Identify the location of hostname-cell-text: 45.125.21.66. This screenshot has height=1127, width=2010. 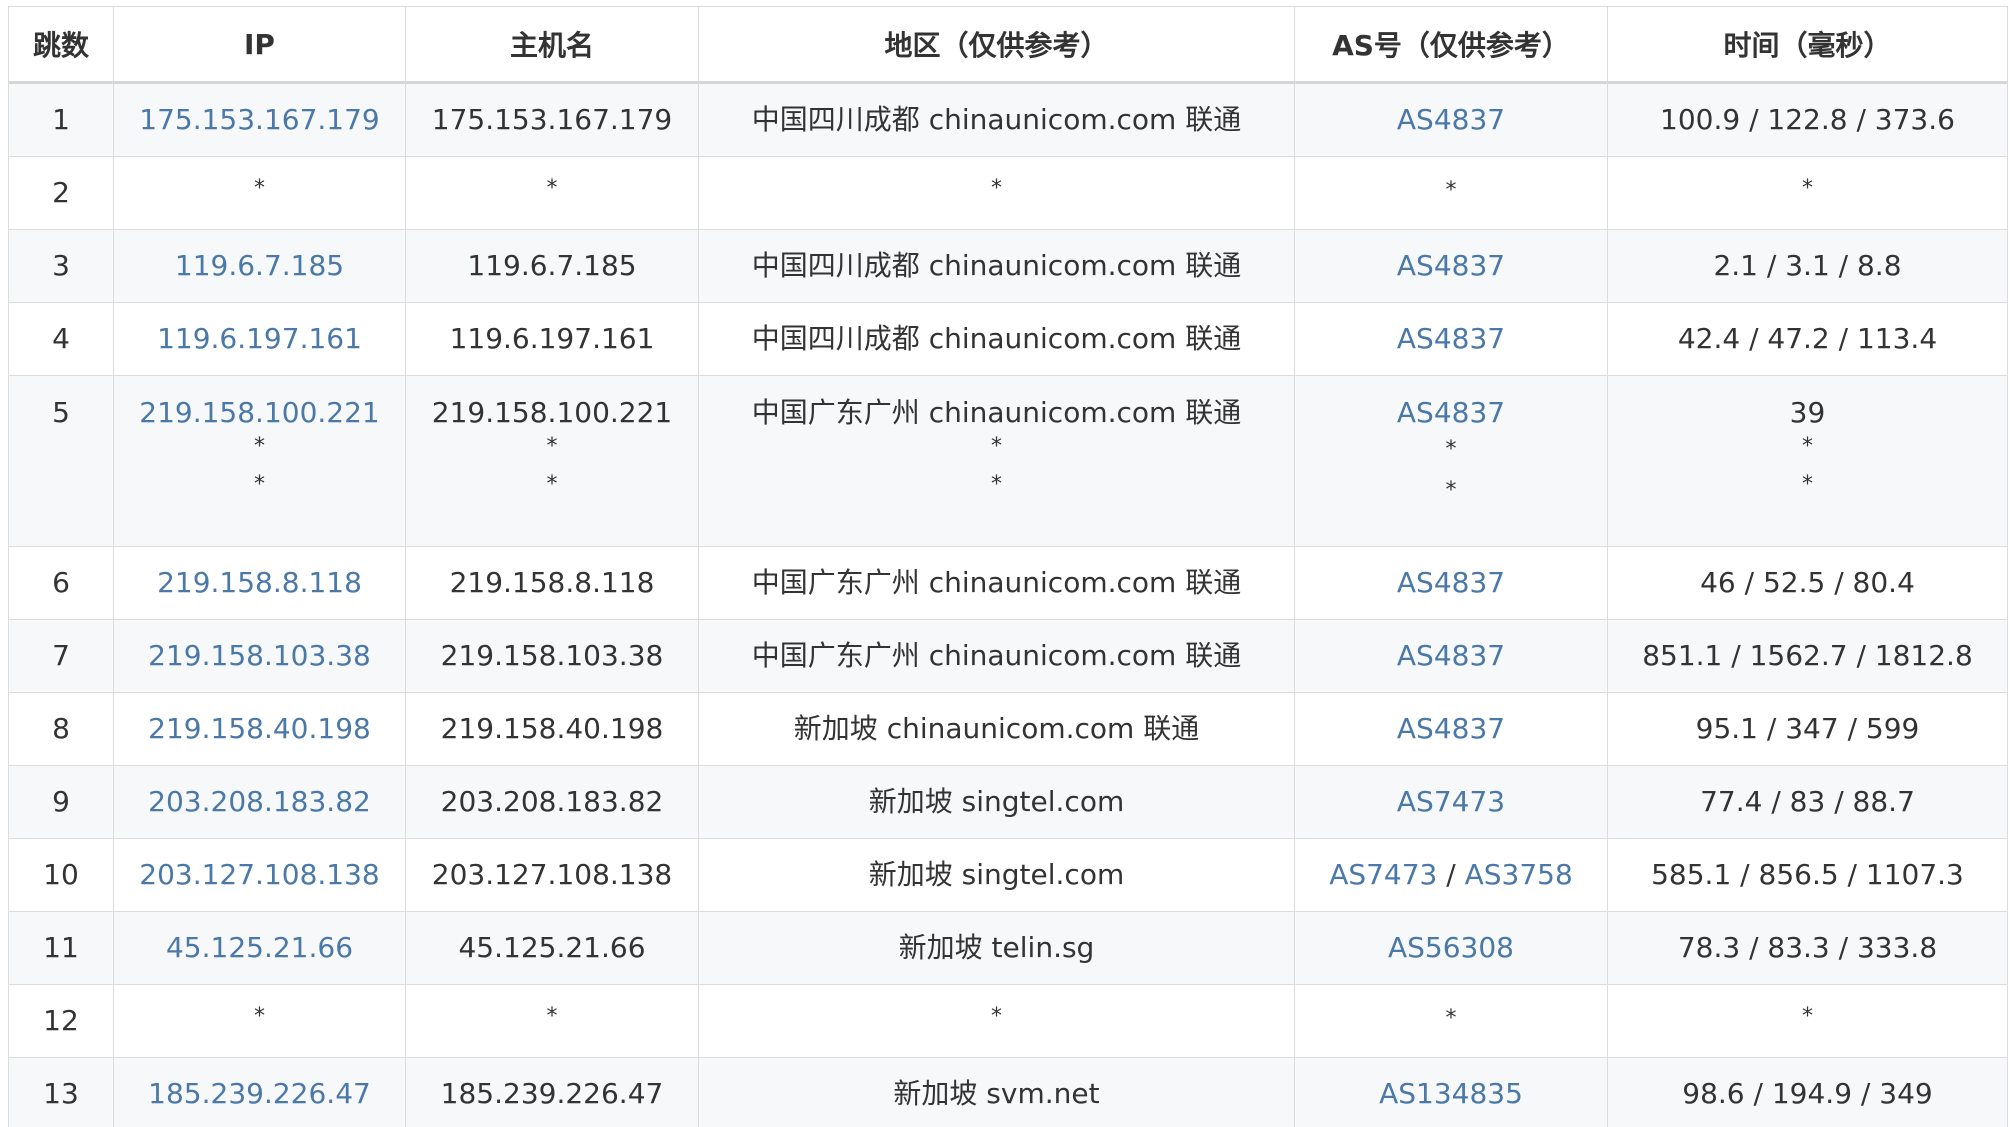
(552, 947).